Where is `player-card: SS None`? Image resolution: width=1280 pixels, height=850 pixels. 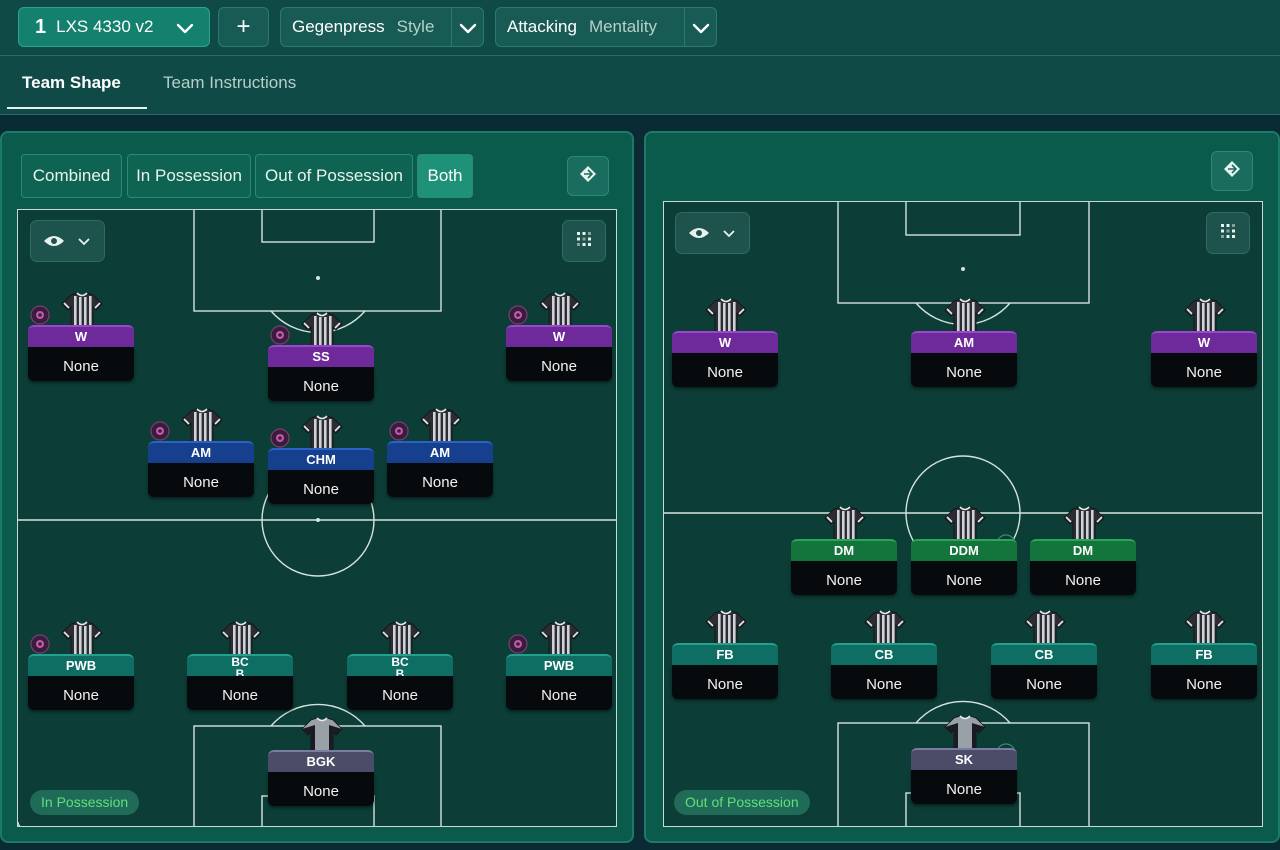
player-card: SS None is located at coordinates (321, 356).